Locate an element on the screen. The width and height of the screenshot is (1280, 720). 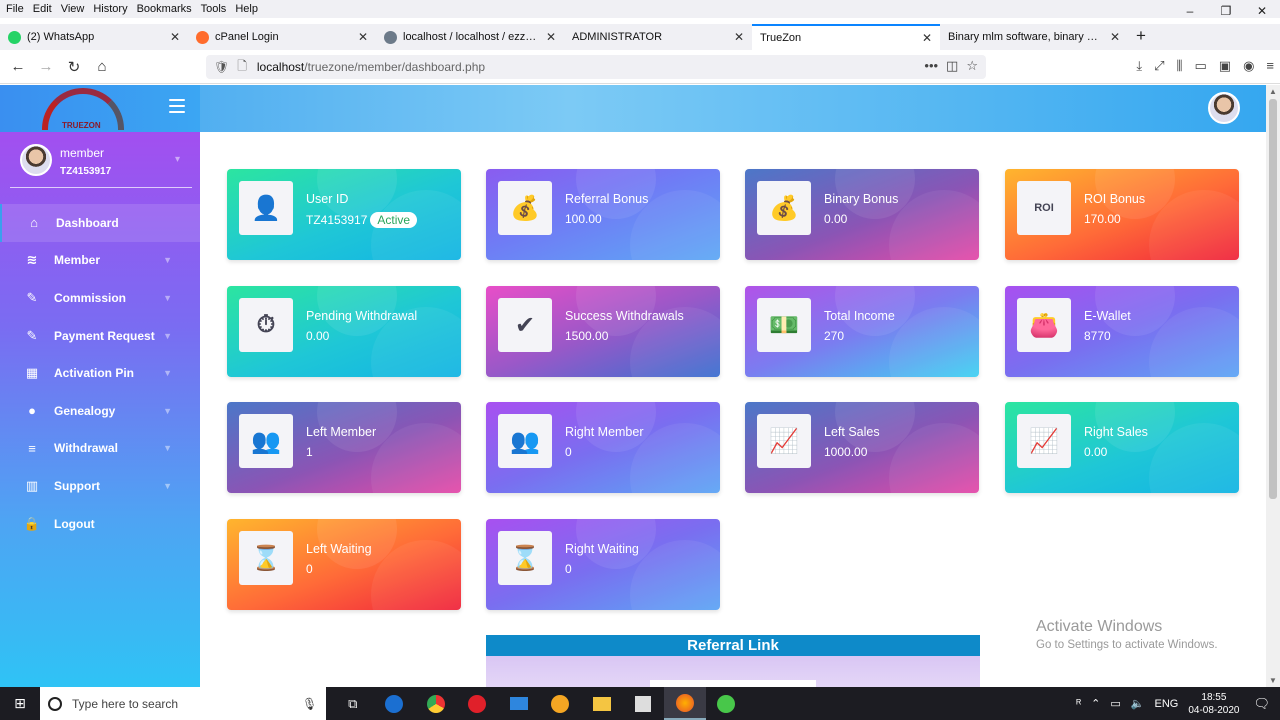
pocket-icon: ◫ is located at coordinates (952, 66).